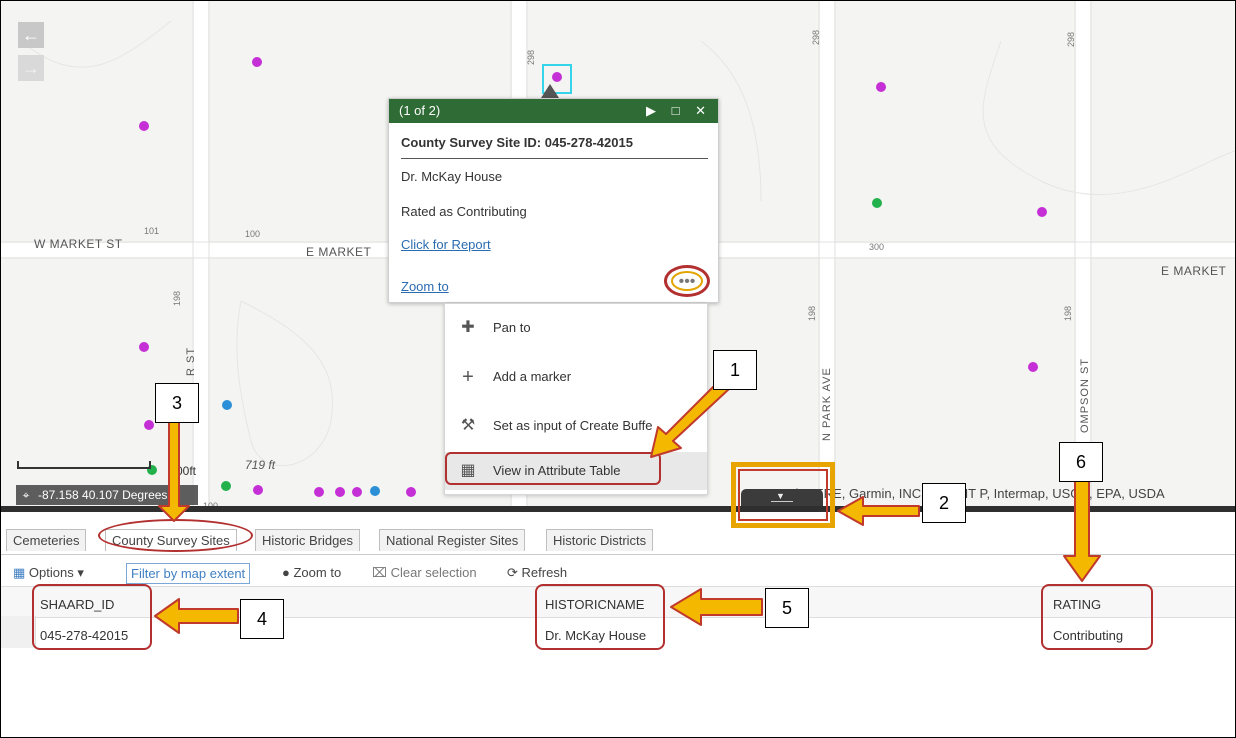 The height and width of the screenshot is (738, 1236). I want to click on panel-toggle-button: ▼, so click(782, 497).